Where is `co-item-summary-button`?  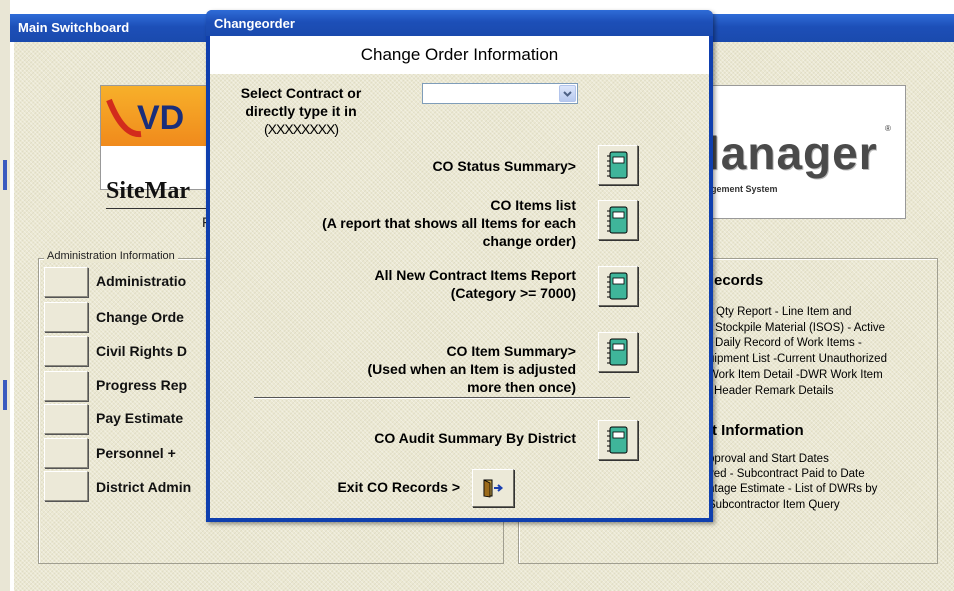 co-item-summary-button is located at coordinates (618, 352).